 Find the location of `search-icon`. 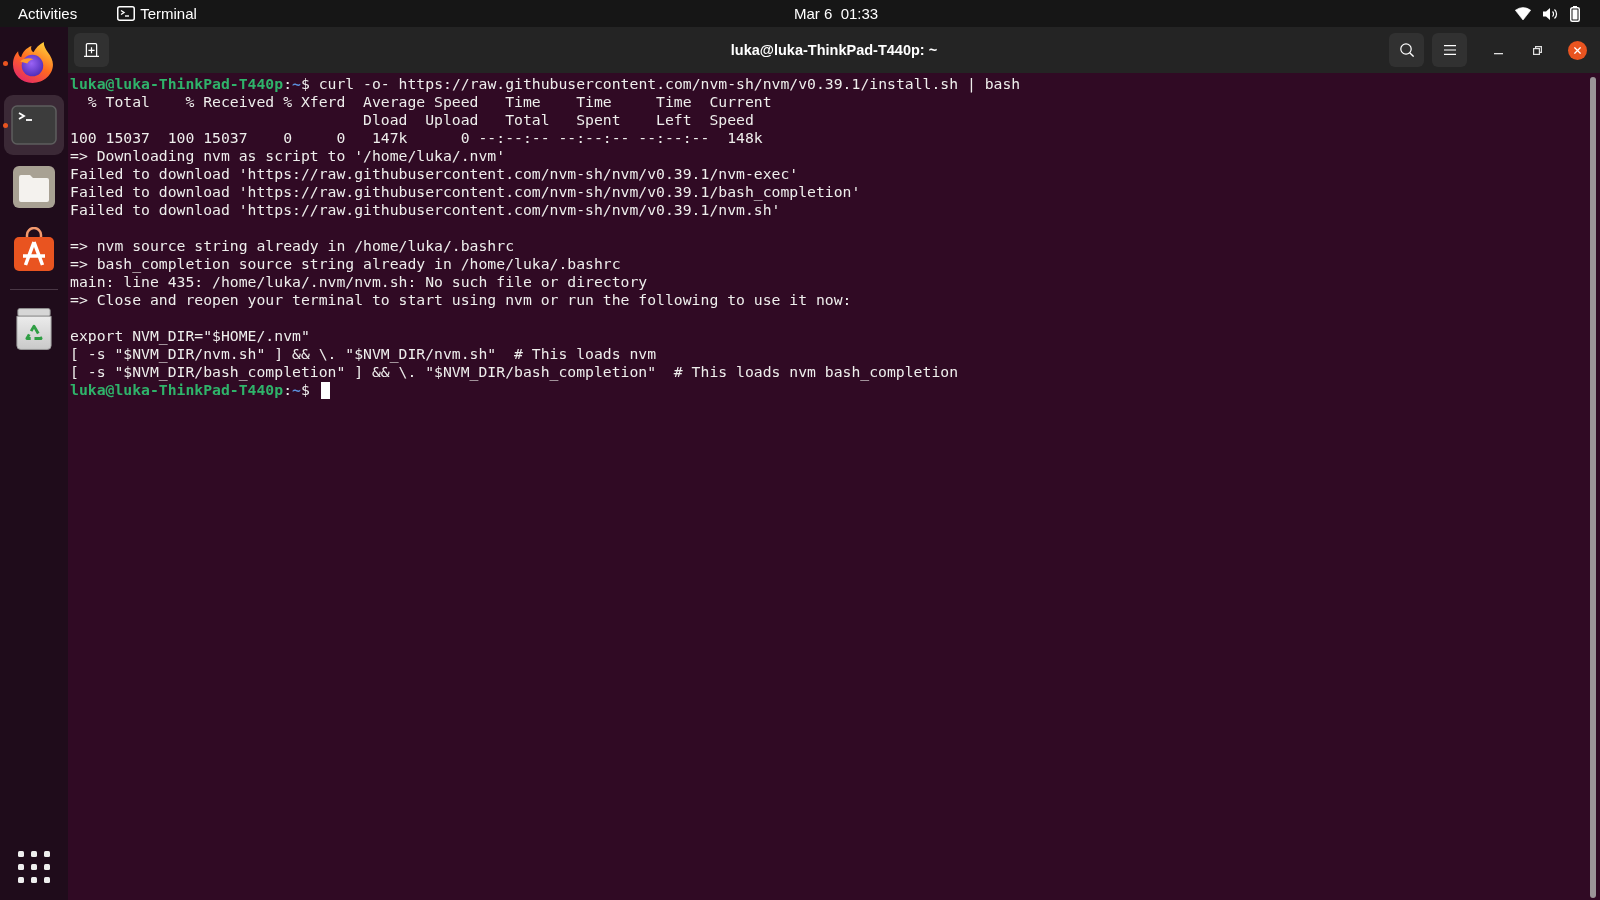

search-icon is located at coordinates (1406, 50).